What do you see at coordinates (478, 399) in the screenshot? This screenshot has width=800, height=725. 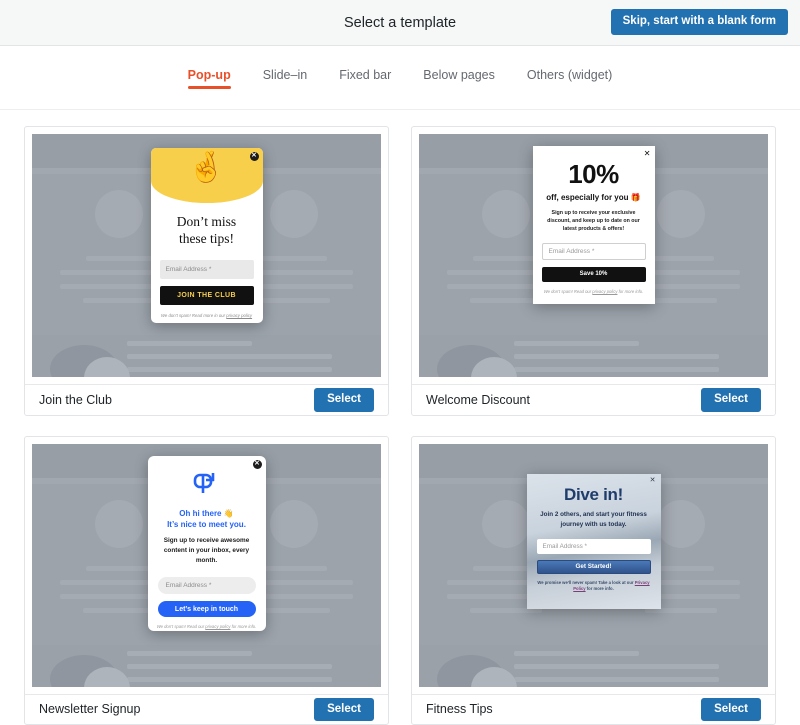 I see `template-name: Welcome Discount` at bounding box center [478, 399].